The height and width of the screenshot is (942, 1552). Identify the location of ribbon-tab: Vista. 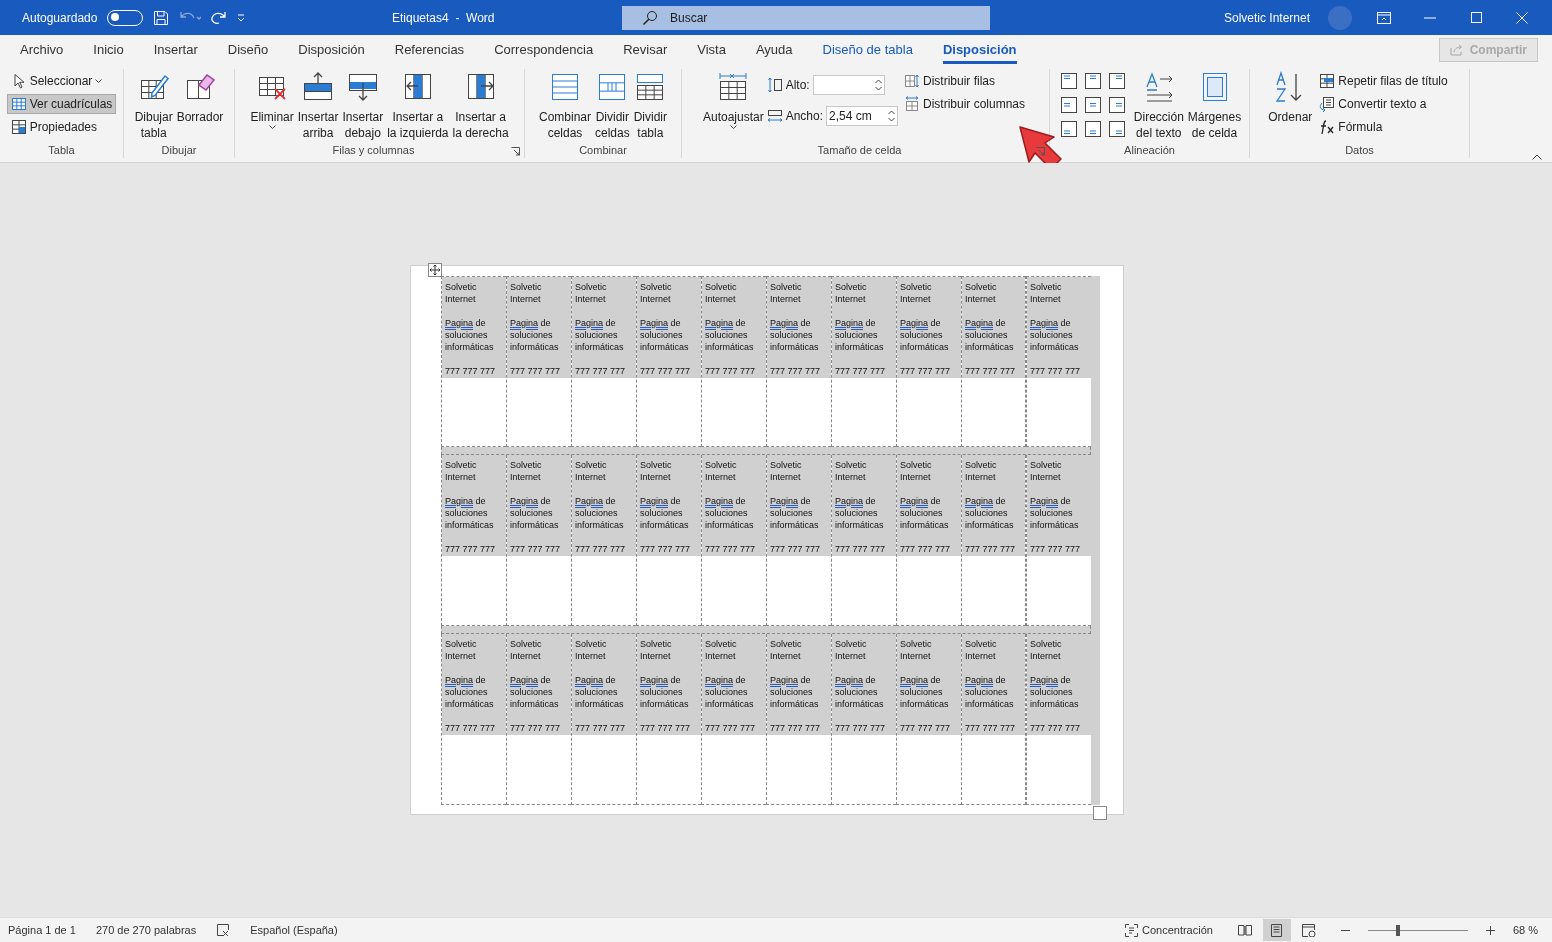
(711, 50).